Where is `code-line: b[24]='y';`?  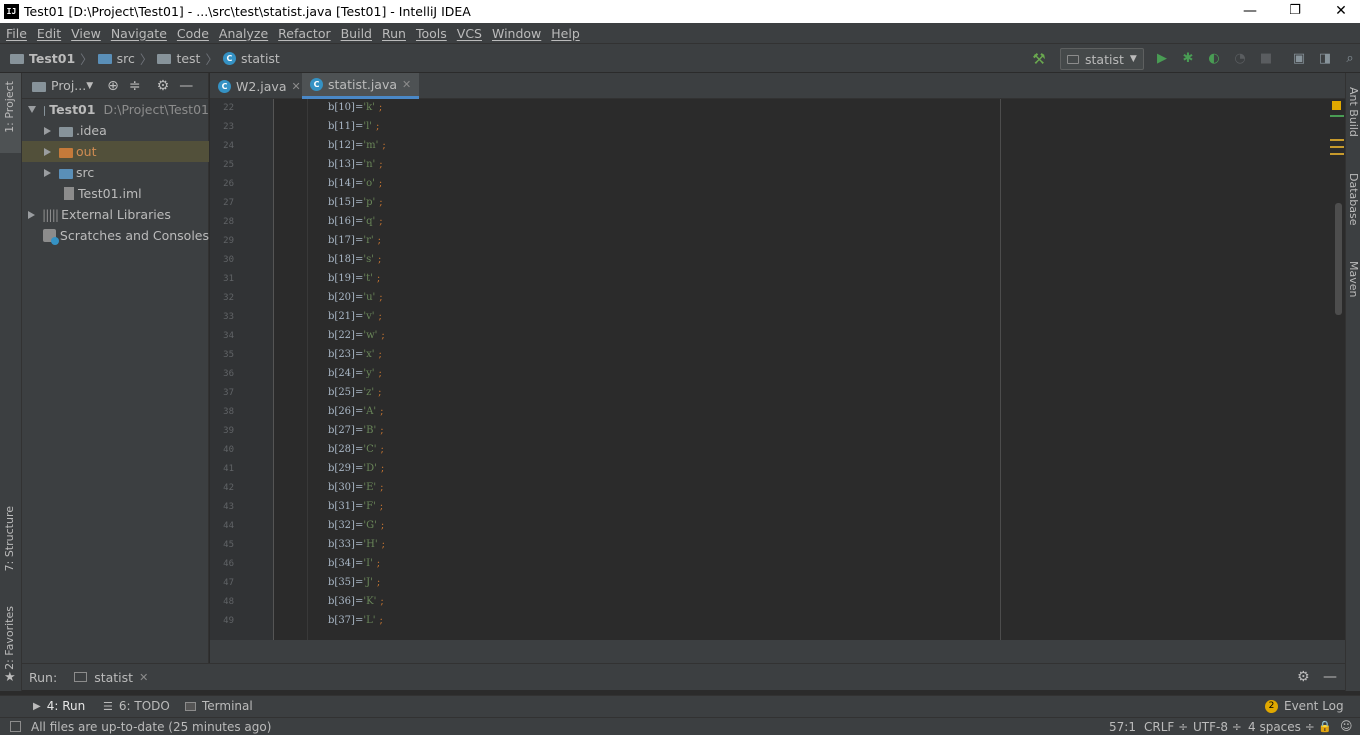
code-line: b[24]='y'; is located at coordinates (355, 373).